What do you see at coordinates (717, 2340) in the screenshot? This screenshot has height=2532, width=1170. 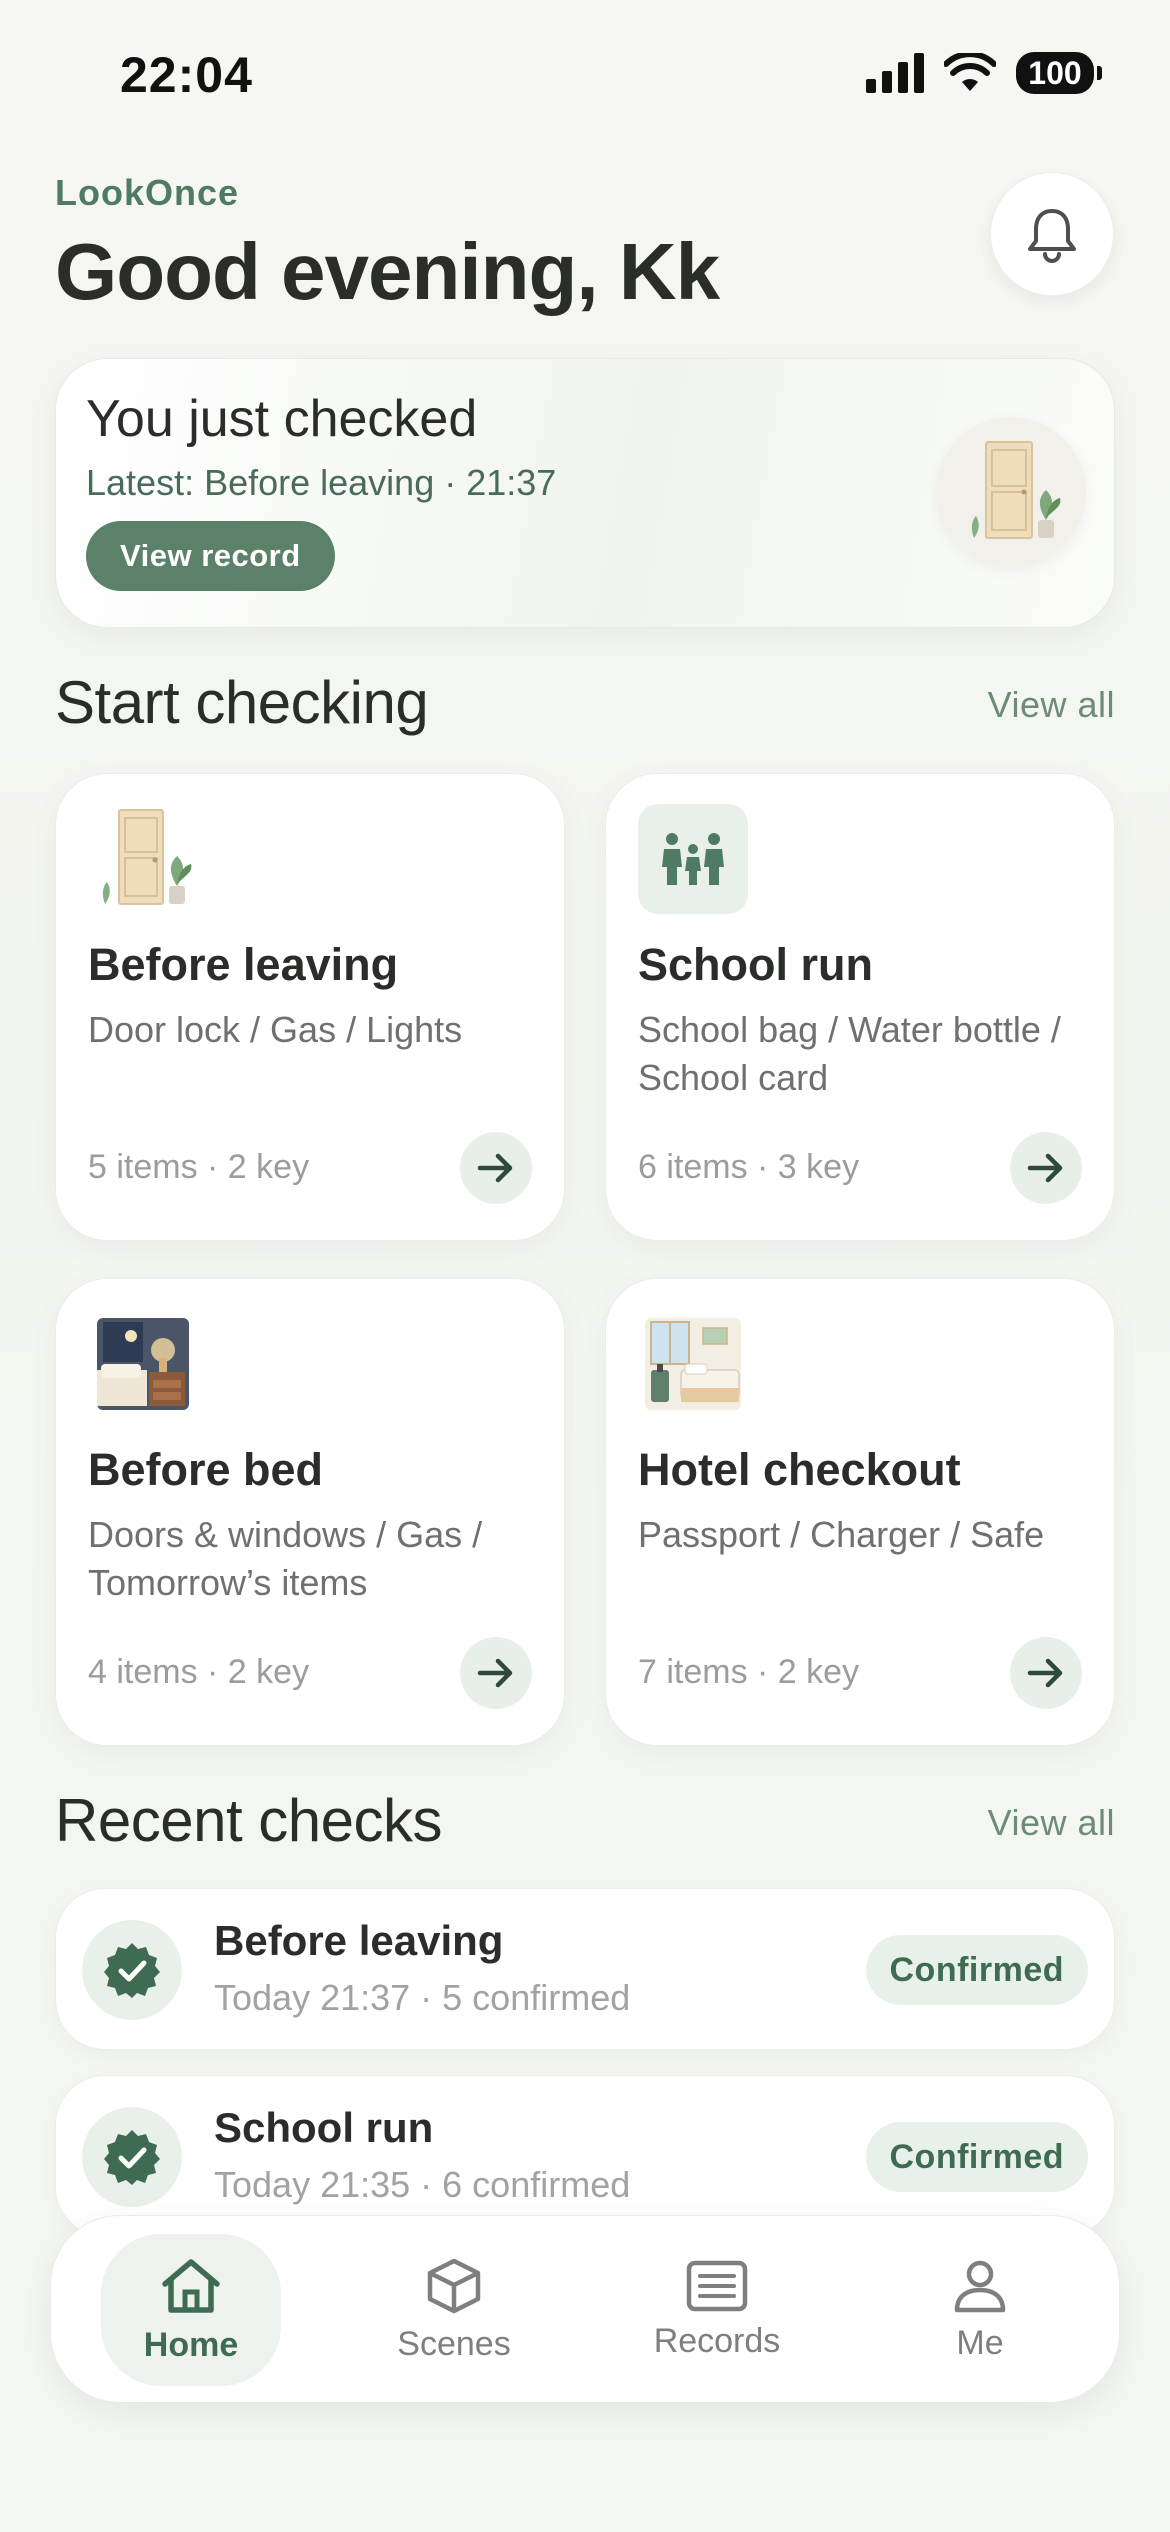 I see `tab-label: Records` at bounding box center [717, 2340].